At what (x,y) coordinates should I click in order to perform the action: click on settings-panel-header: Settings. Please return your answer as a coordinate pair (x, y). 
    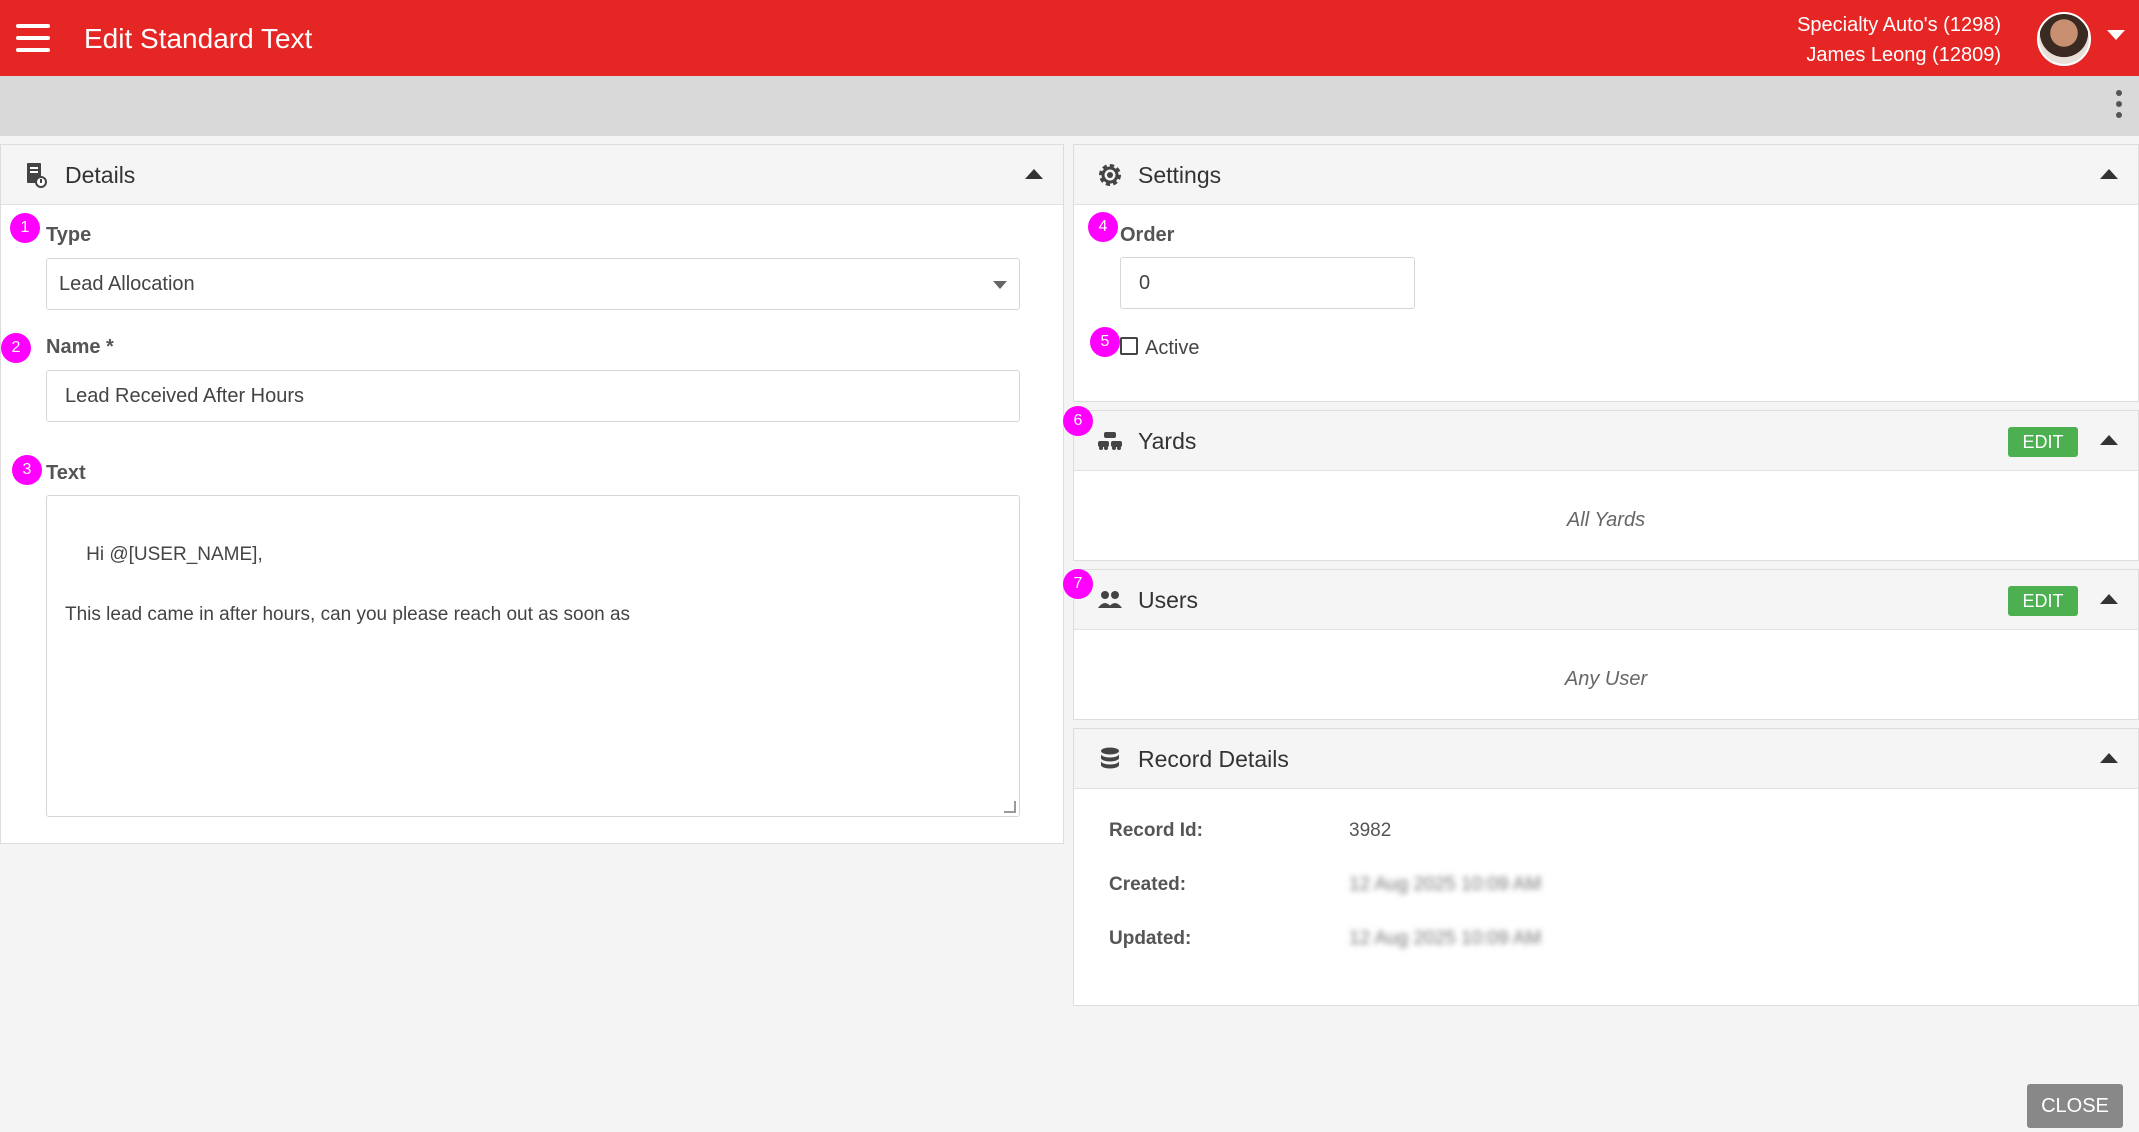
    Looking at the image, I should click on (1606, 175).